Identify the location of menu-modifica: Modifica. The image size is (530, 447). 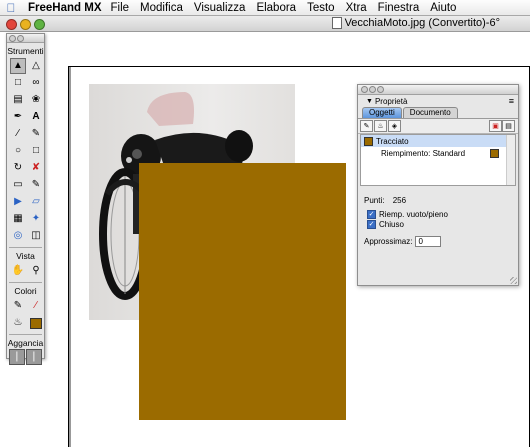
(161, 8).